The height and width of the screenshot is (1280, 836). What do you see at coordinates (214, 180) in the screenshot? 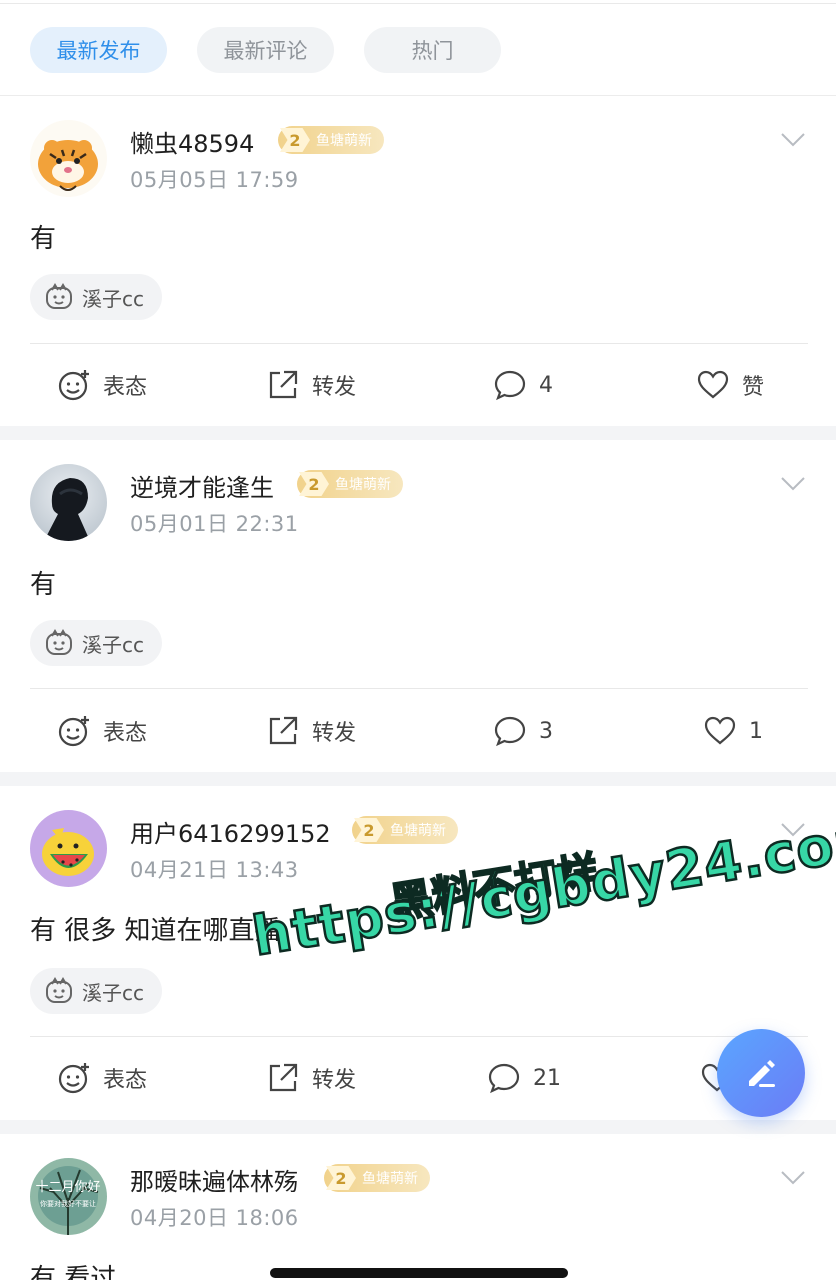
I see `post-time: 05月05日 17:59` at bounding box center [214, 180].